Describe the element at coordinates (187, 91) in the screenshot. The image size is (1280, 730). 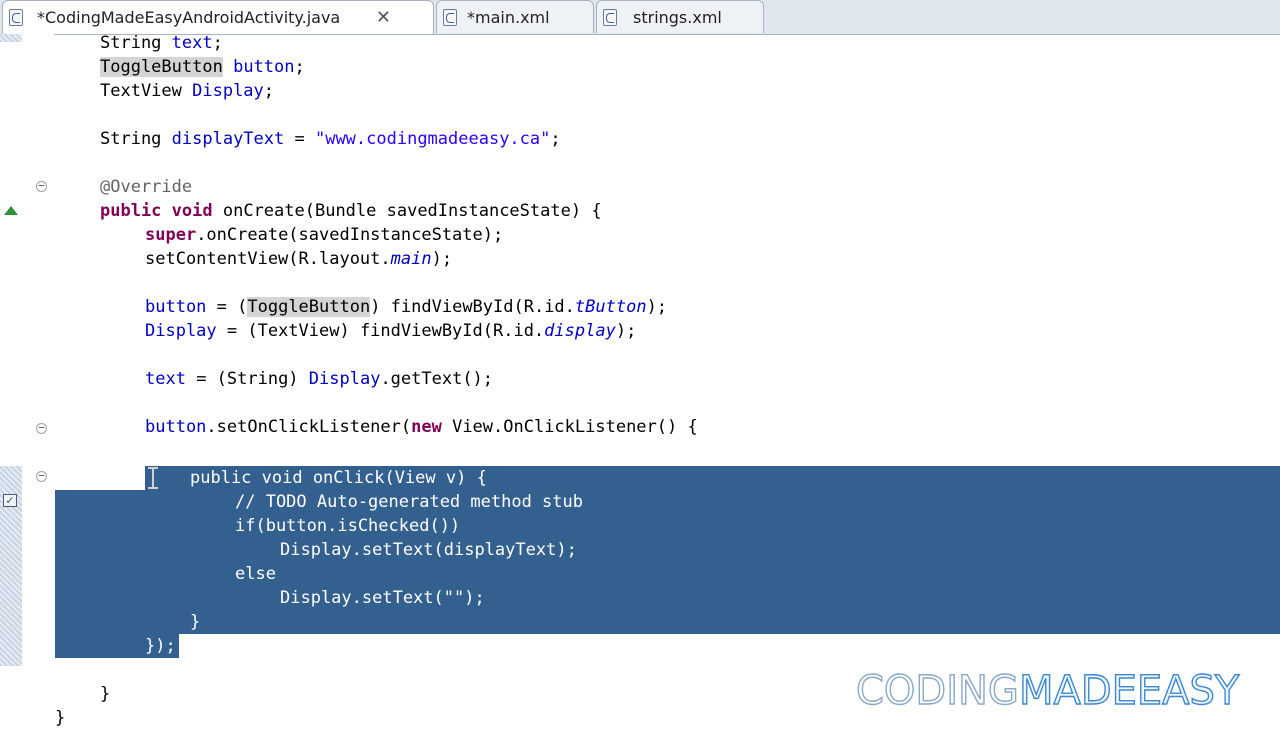
I see `code-line: TextView Display;` at that location.